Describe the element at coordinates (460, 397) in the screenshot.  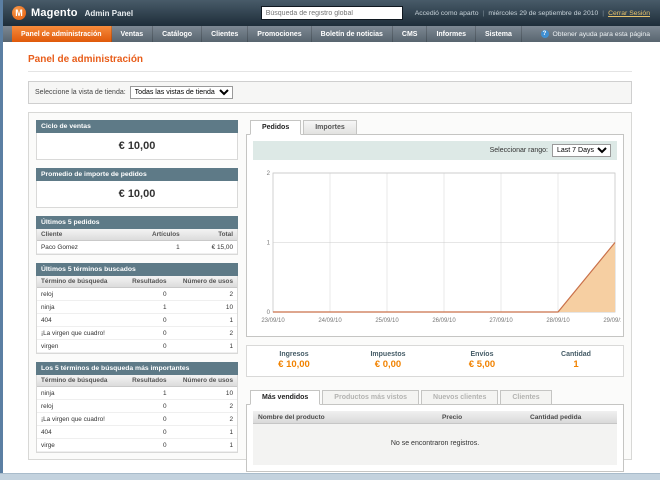
I see `tab-new-customers: Nuevos clientes` at that location.